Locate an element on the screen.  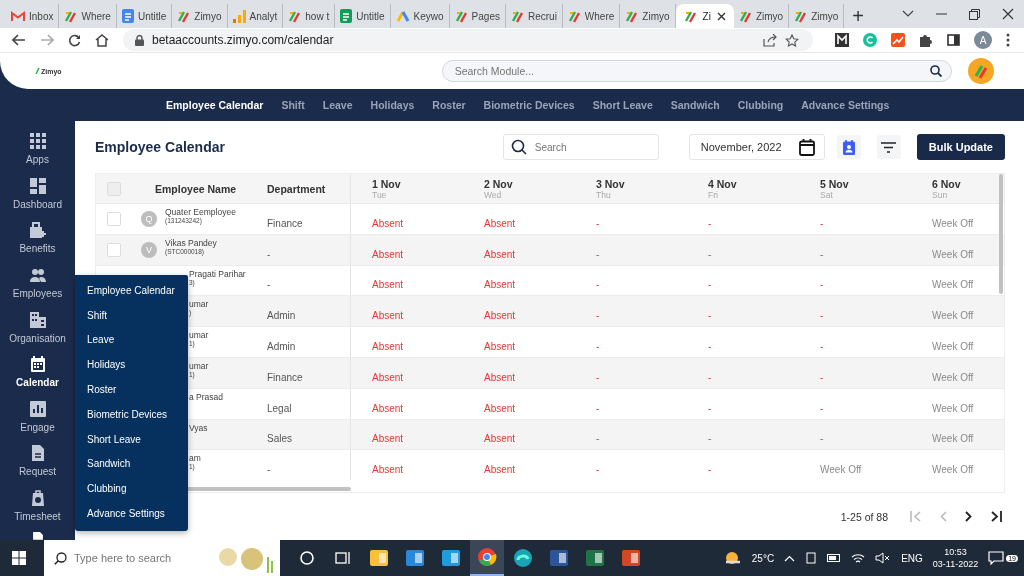
next-page-icon is located at coordinates (968, 516).